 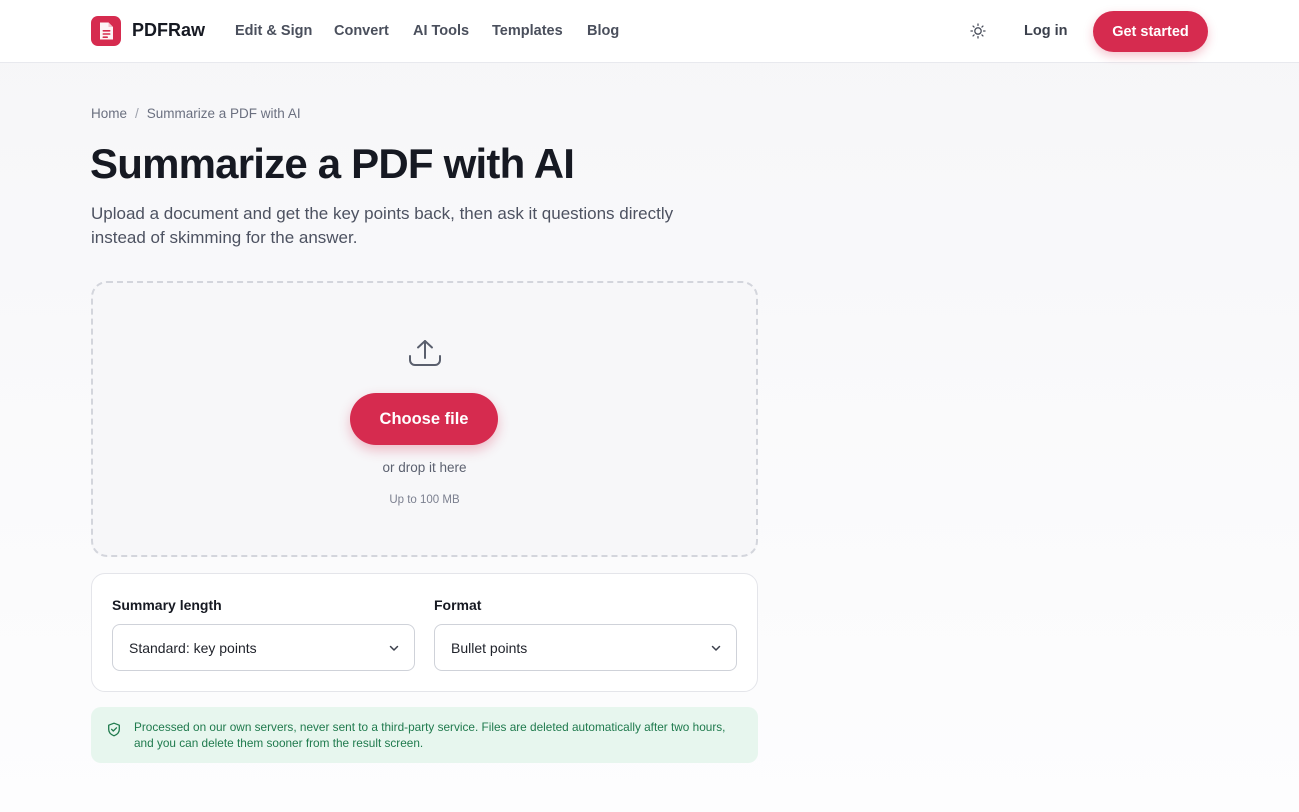 I want to click on page-title: Summarize a PDF with AI, so click(x=332, y=163).